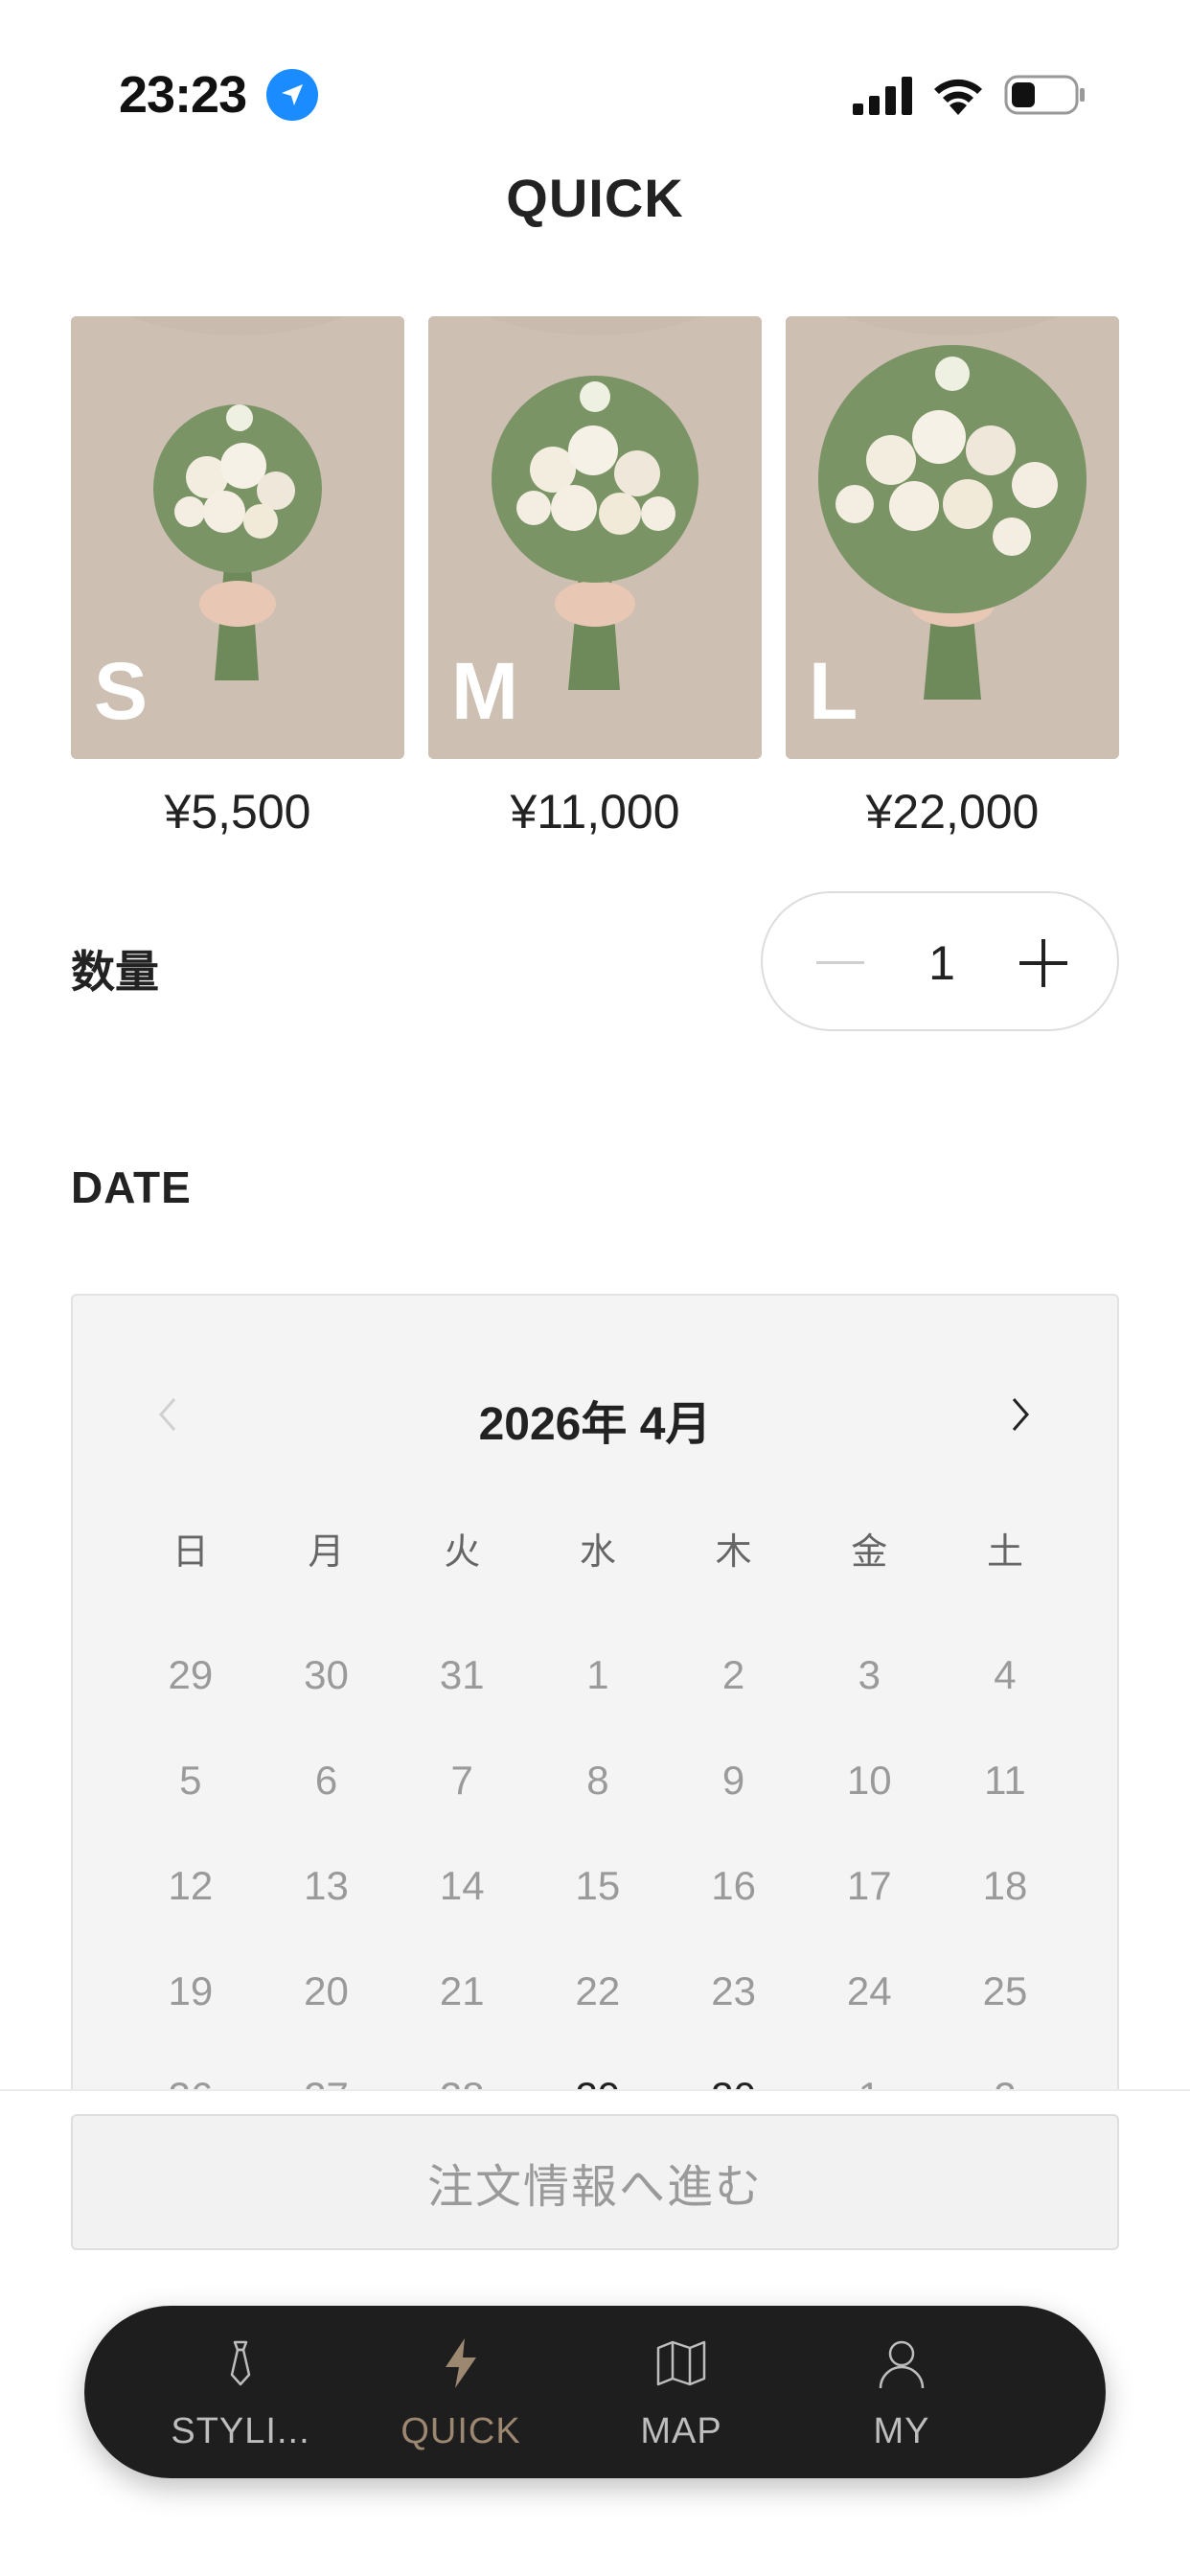 This screenshot has width=1190, height=2576. I want to click on calendar-week-row: 29 30 31 1 2 3 4, so click(598, 1675).